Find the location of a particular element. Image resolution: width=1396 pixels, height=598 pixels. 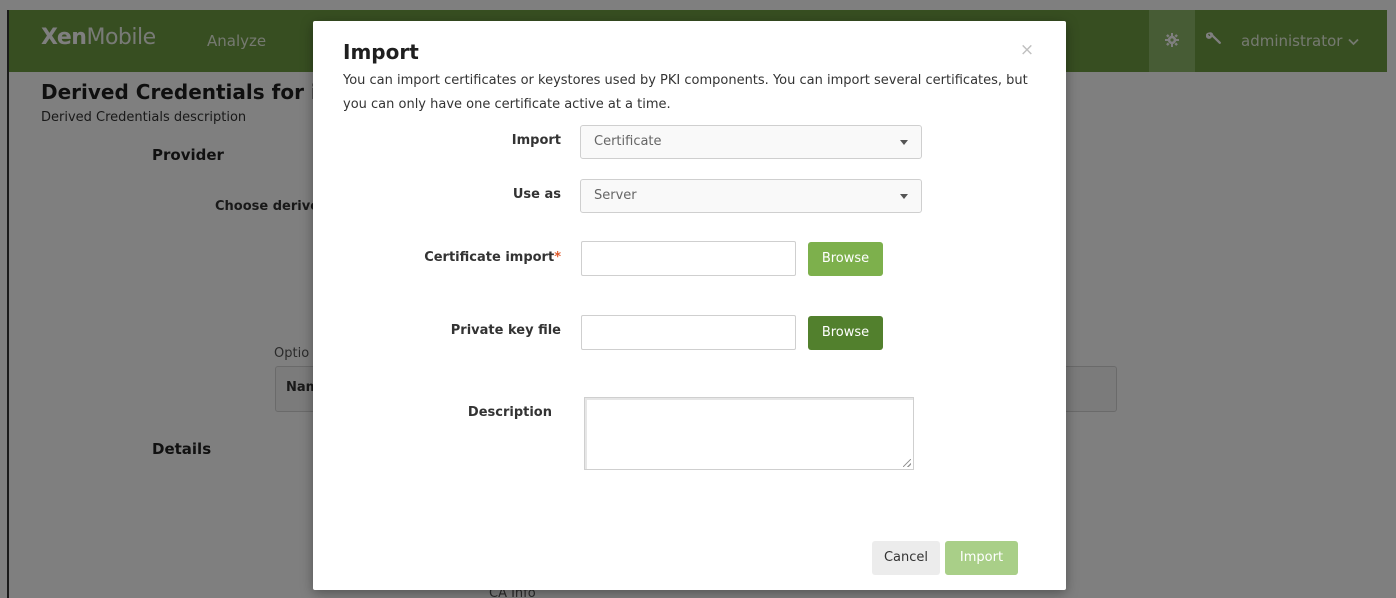

import-type-value: Certificate is located at coordinates (628, 141).